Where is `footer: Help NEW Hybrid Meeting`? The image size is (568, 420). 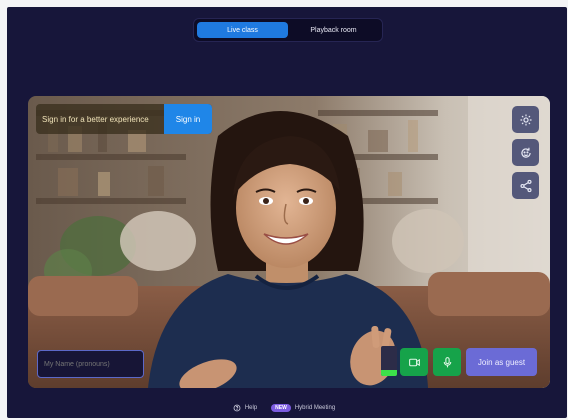
footer: Help NEW Hybrid Meeting is located at coordinates (284, 408).